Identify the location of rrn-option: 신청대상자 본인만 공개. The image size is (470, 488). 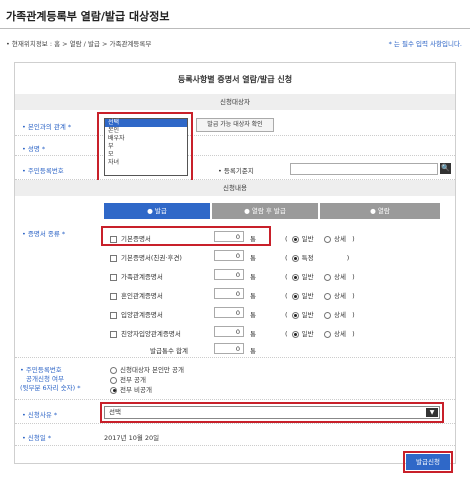
(147, 369).